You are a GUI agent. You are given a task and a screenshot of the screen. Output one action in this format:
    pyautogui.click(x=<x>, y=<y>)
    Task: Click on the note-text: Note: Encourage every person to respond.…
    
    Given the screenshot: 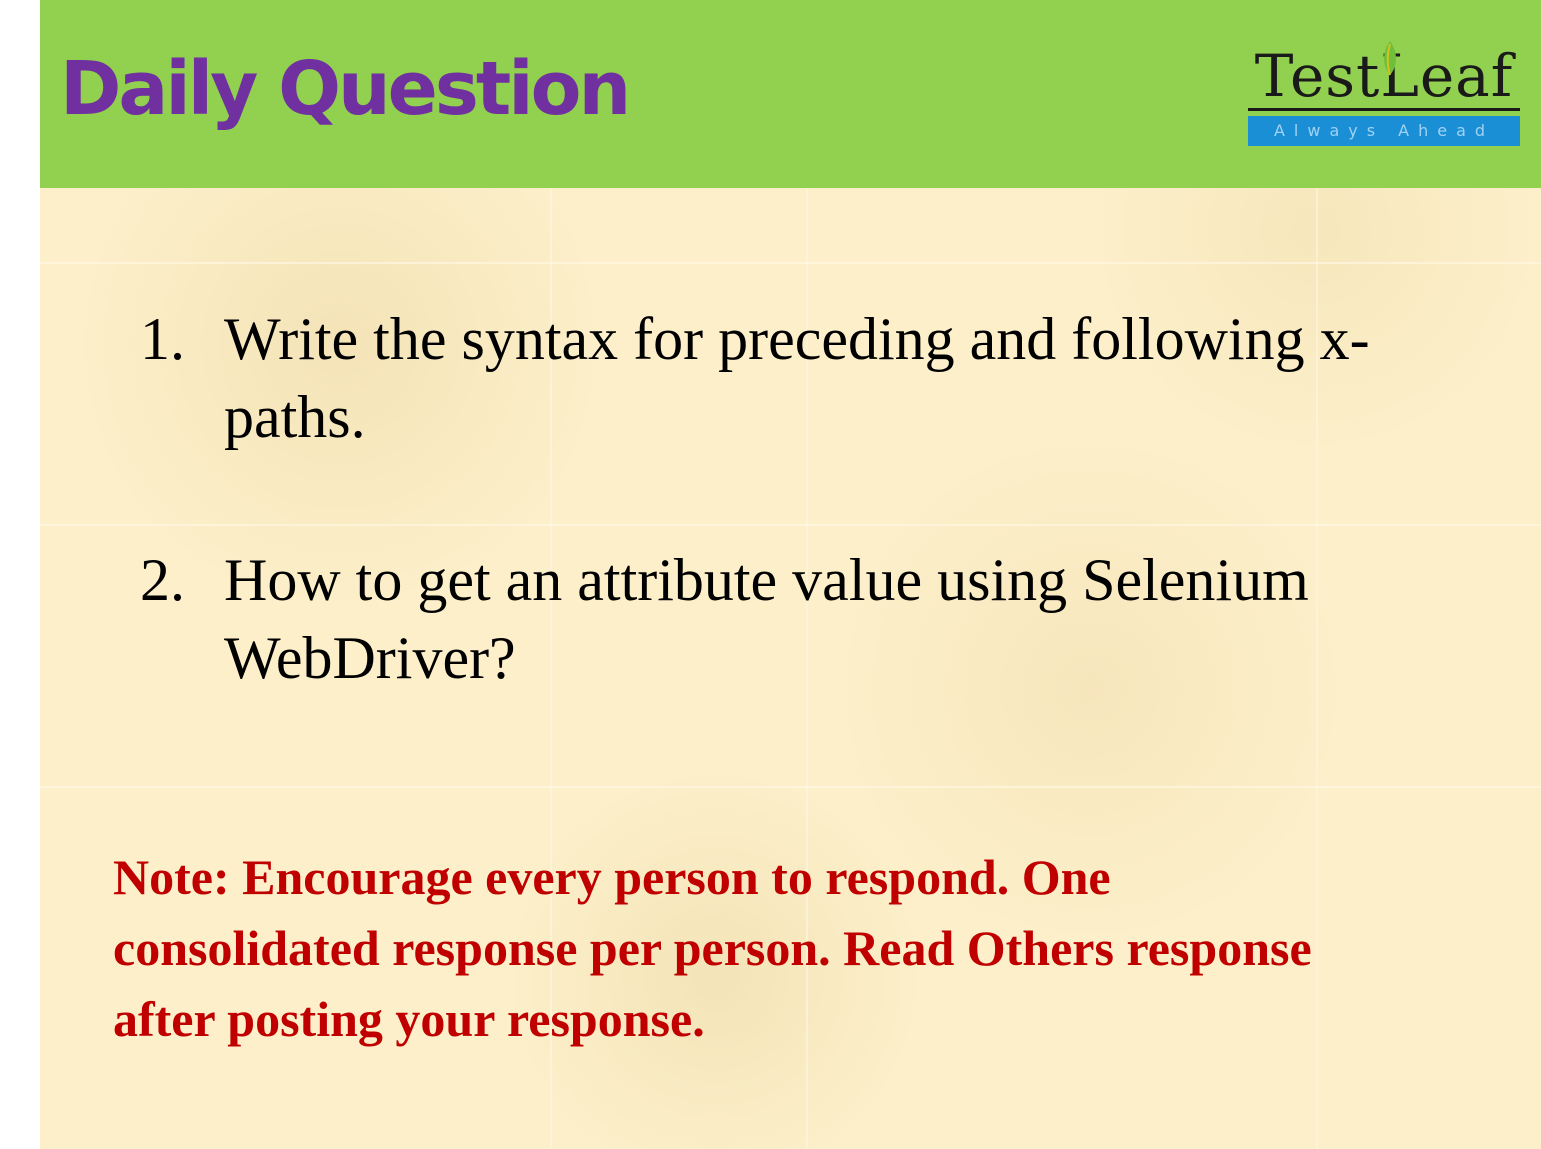 What is the action you would take?
    pyautogui.click(x=712, y=948)
    